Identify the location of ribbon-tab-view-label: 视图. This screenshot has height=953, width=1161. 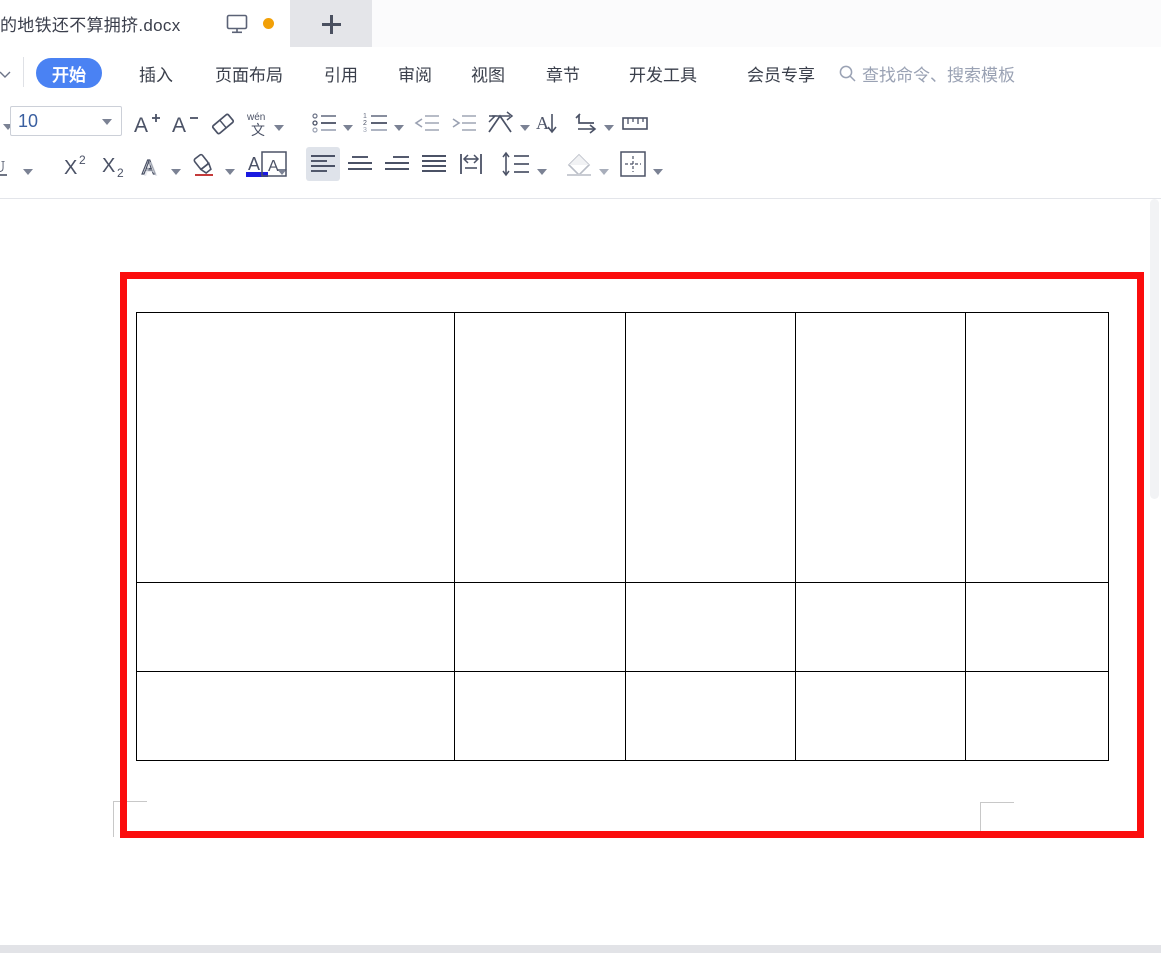
(488, 75).